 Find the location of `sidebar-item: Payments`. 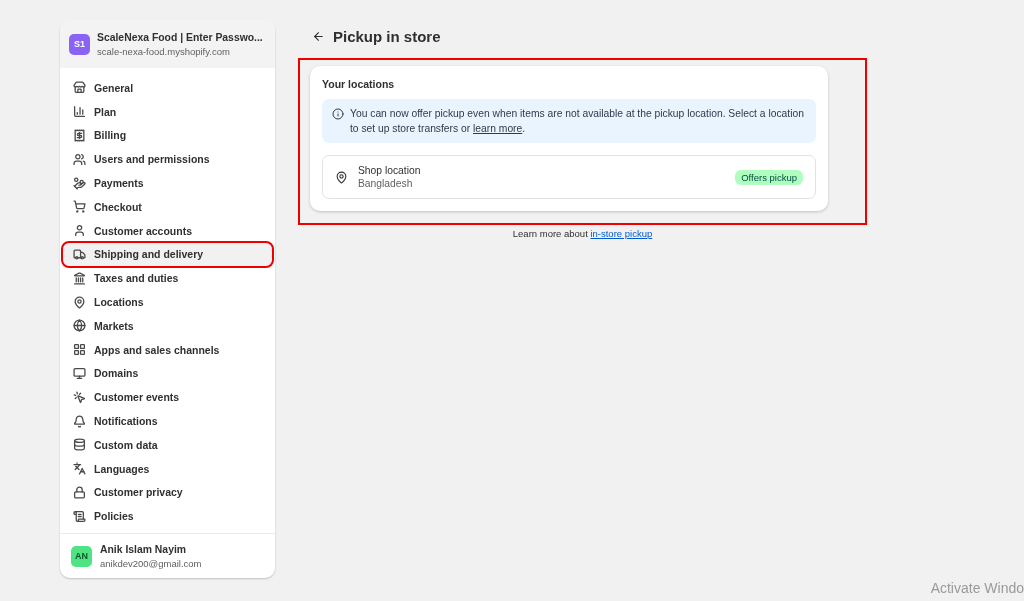

sidebar-item: Payments is located at coordinates (167, 183).